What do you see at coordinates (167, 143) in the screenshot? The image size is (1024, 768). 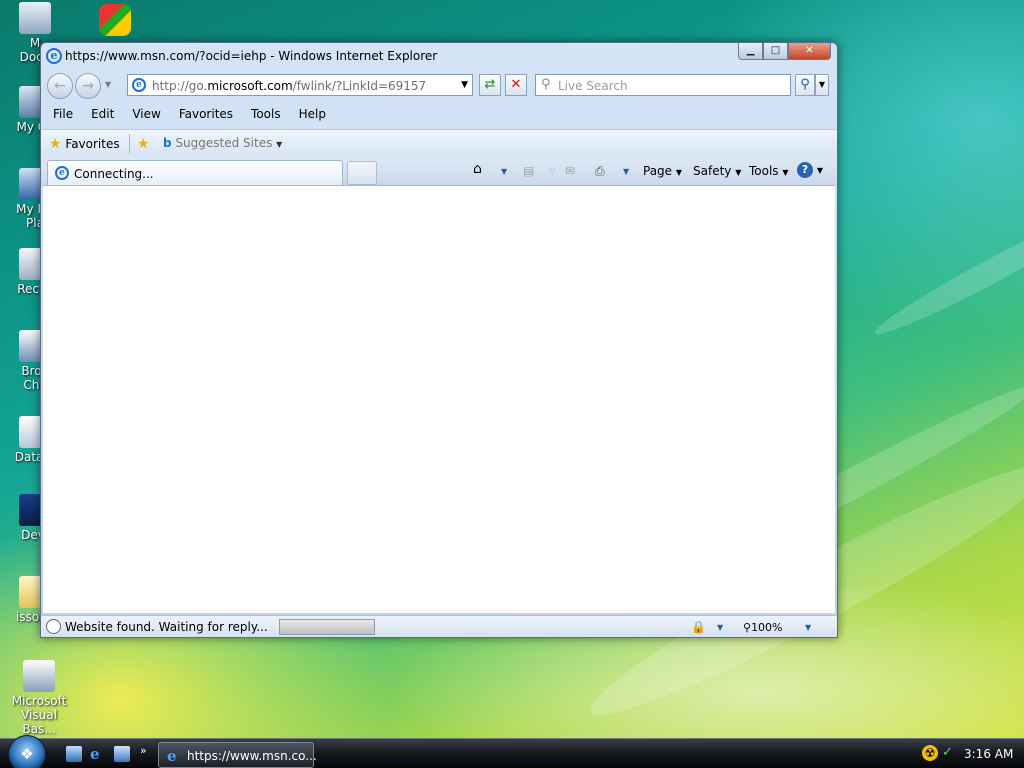 I see `bing-icon: b` at bounding box center [167, 143].